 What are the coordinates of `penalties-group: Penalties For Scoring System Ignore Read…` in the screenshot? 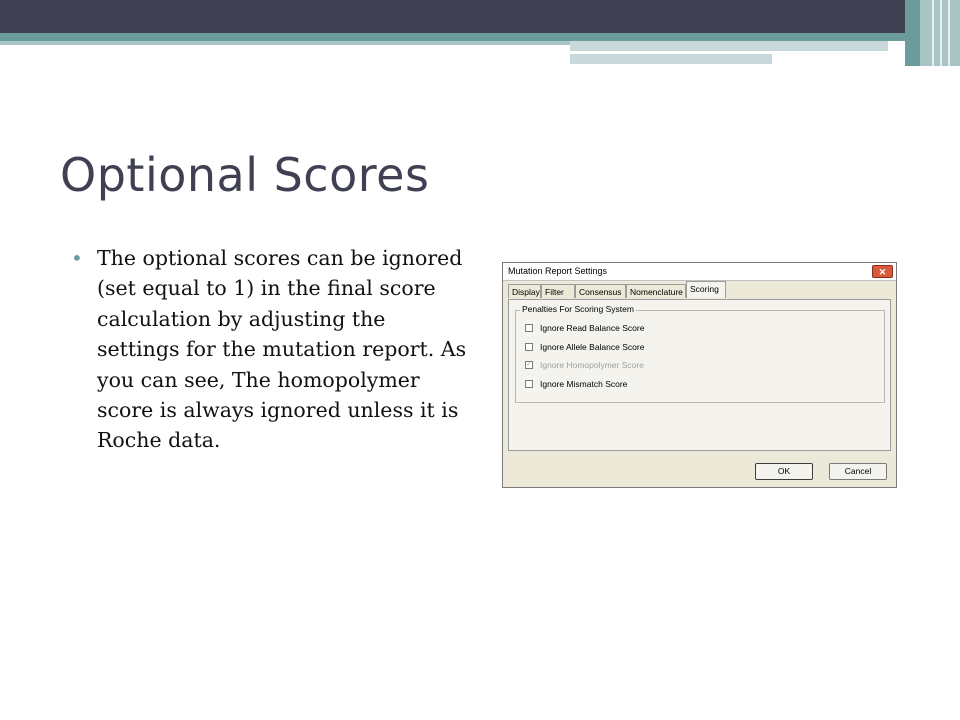 It's located at (700, 353).